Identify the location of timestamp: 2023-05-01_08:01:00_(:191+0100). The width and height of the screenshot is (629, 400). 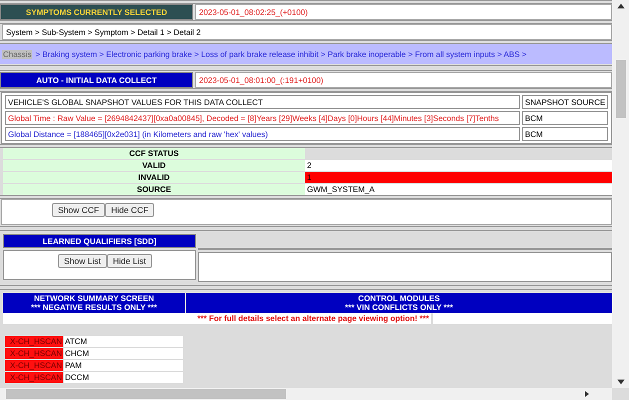
(403, 80).